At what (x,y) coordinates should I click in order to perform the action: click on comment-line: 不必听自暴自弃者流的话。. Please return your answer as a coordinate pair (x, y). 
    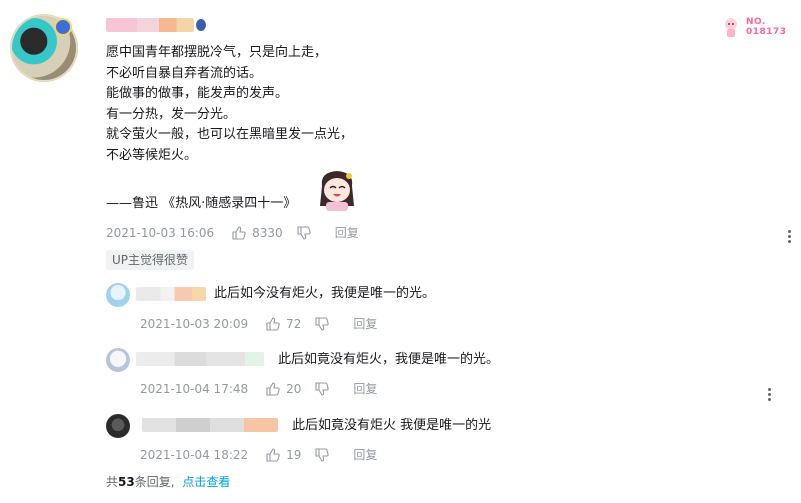
    Looking at the image, I should click on (184, 73).